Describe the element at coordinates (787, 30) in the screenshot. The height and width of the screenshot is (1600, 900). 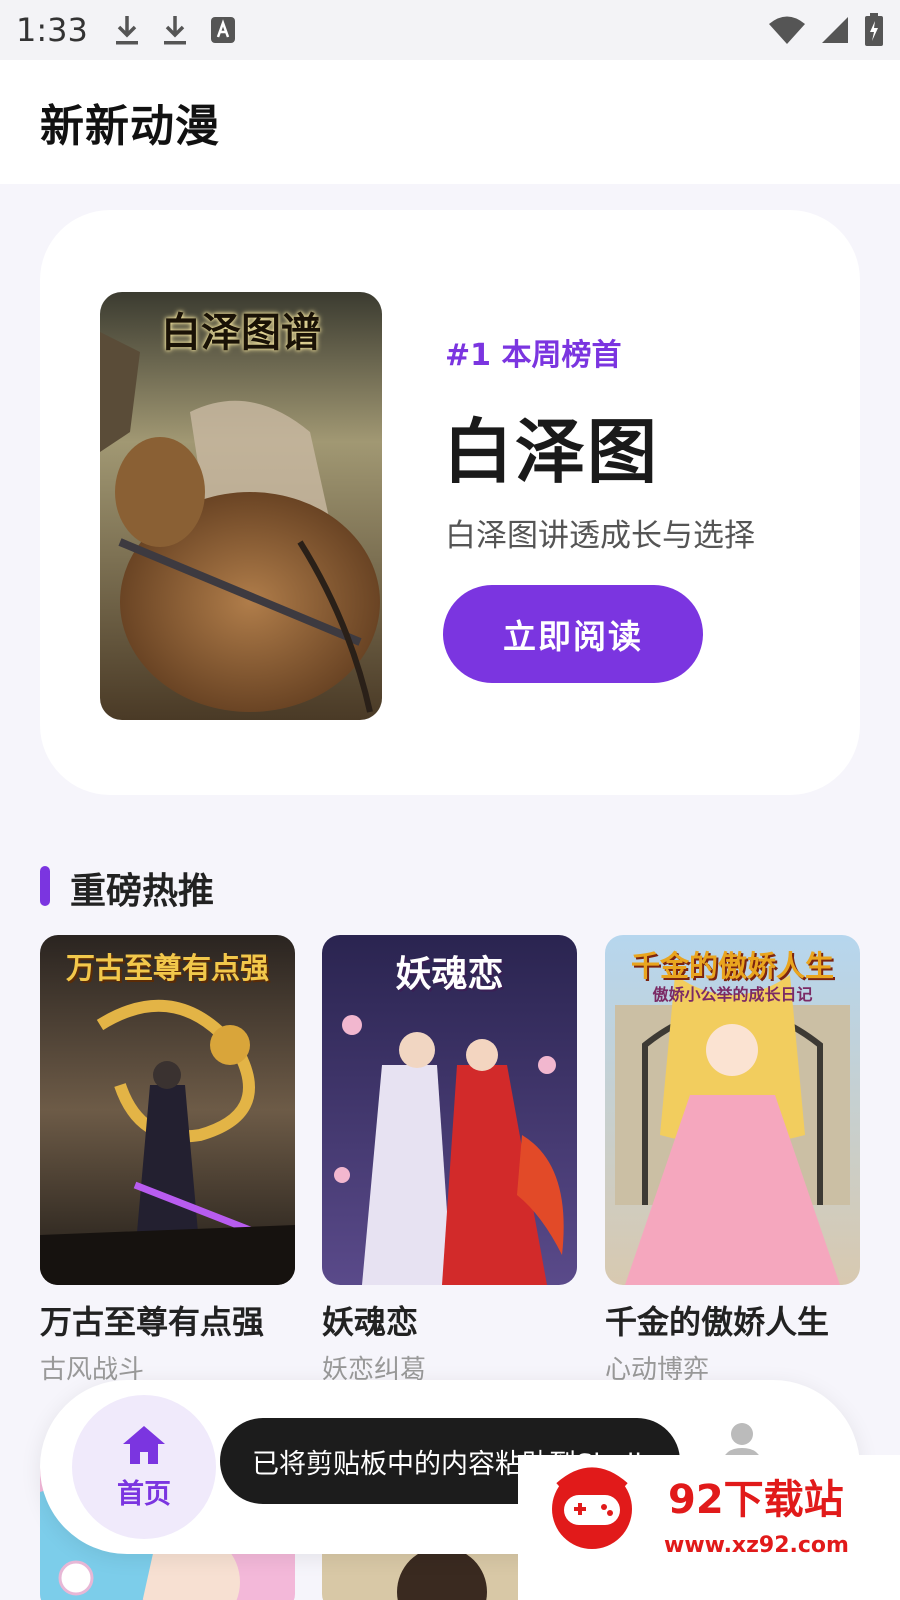
I see `wifi-icon` at that location.